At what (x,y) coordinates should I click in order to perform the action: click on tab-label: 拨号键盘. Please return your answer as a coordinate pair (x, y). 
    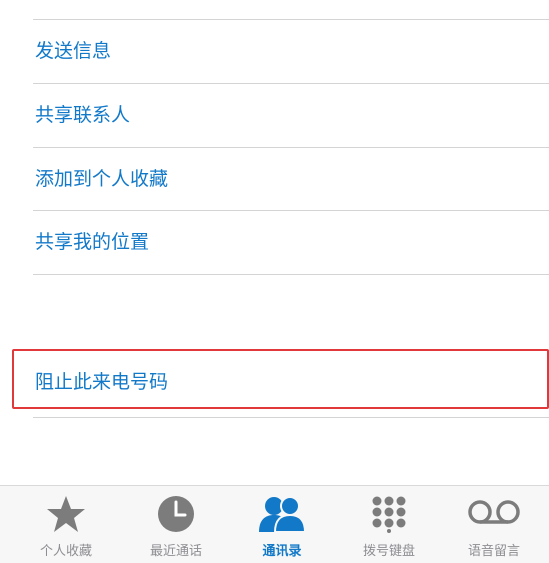
    Looking at the image, I should click on (388, 551).